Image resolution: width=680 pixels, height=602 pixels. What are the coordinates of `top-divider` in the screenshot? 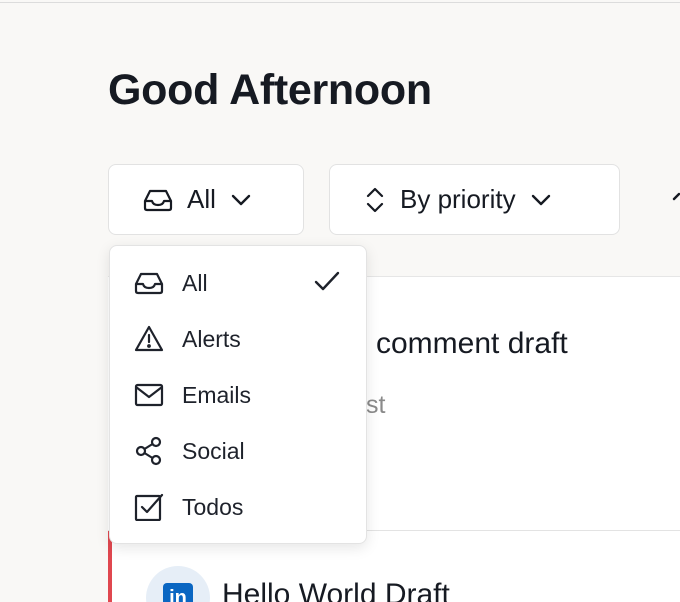 It's located at (340, 2).